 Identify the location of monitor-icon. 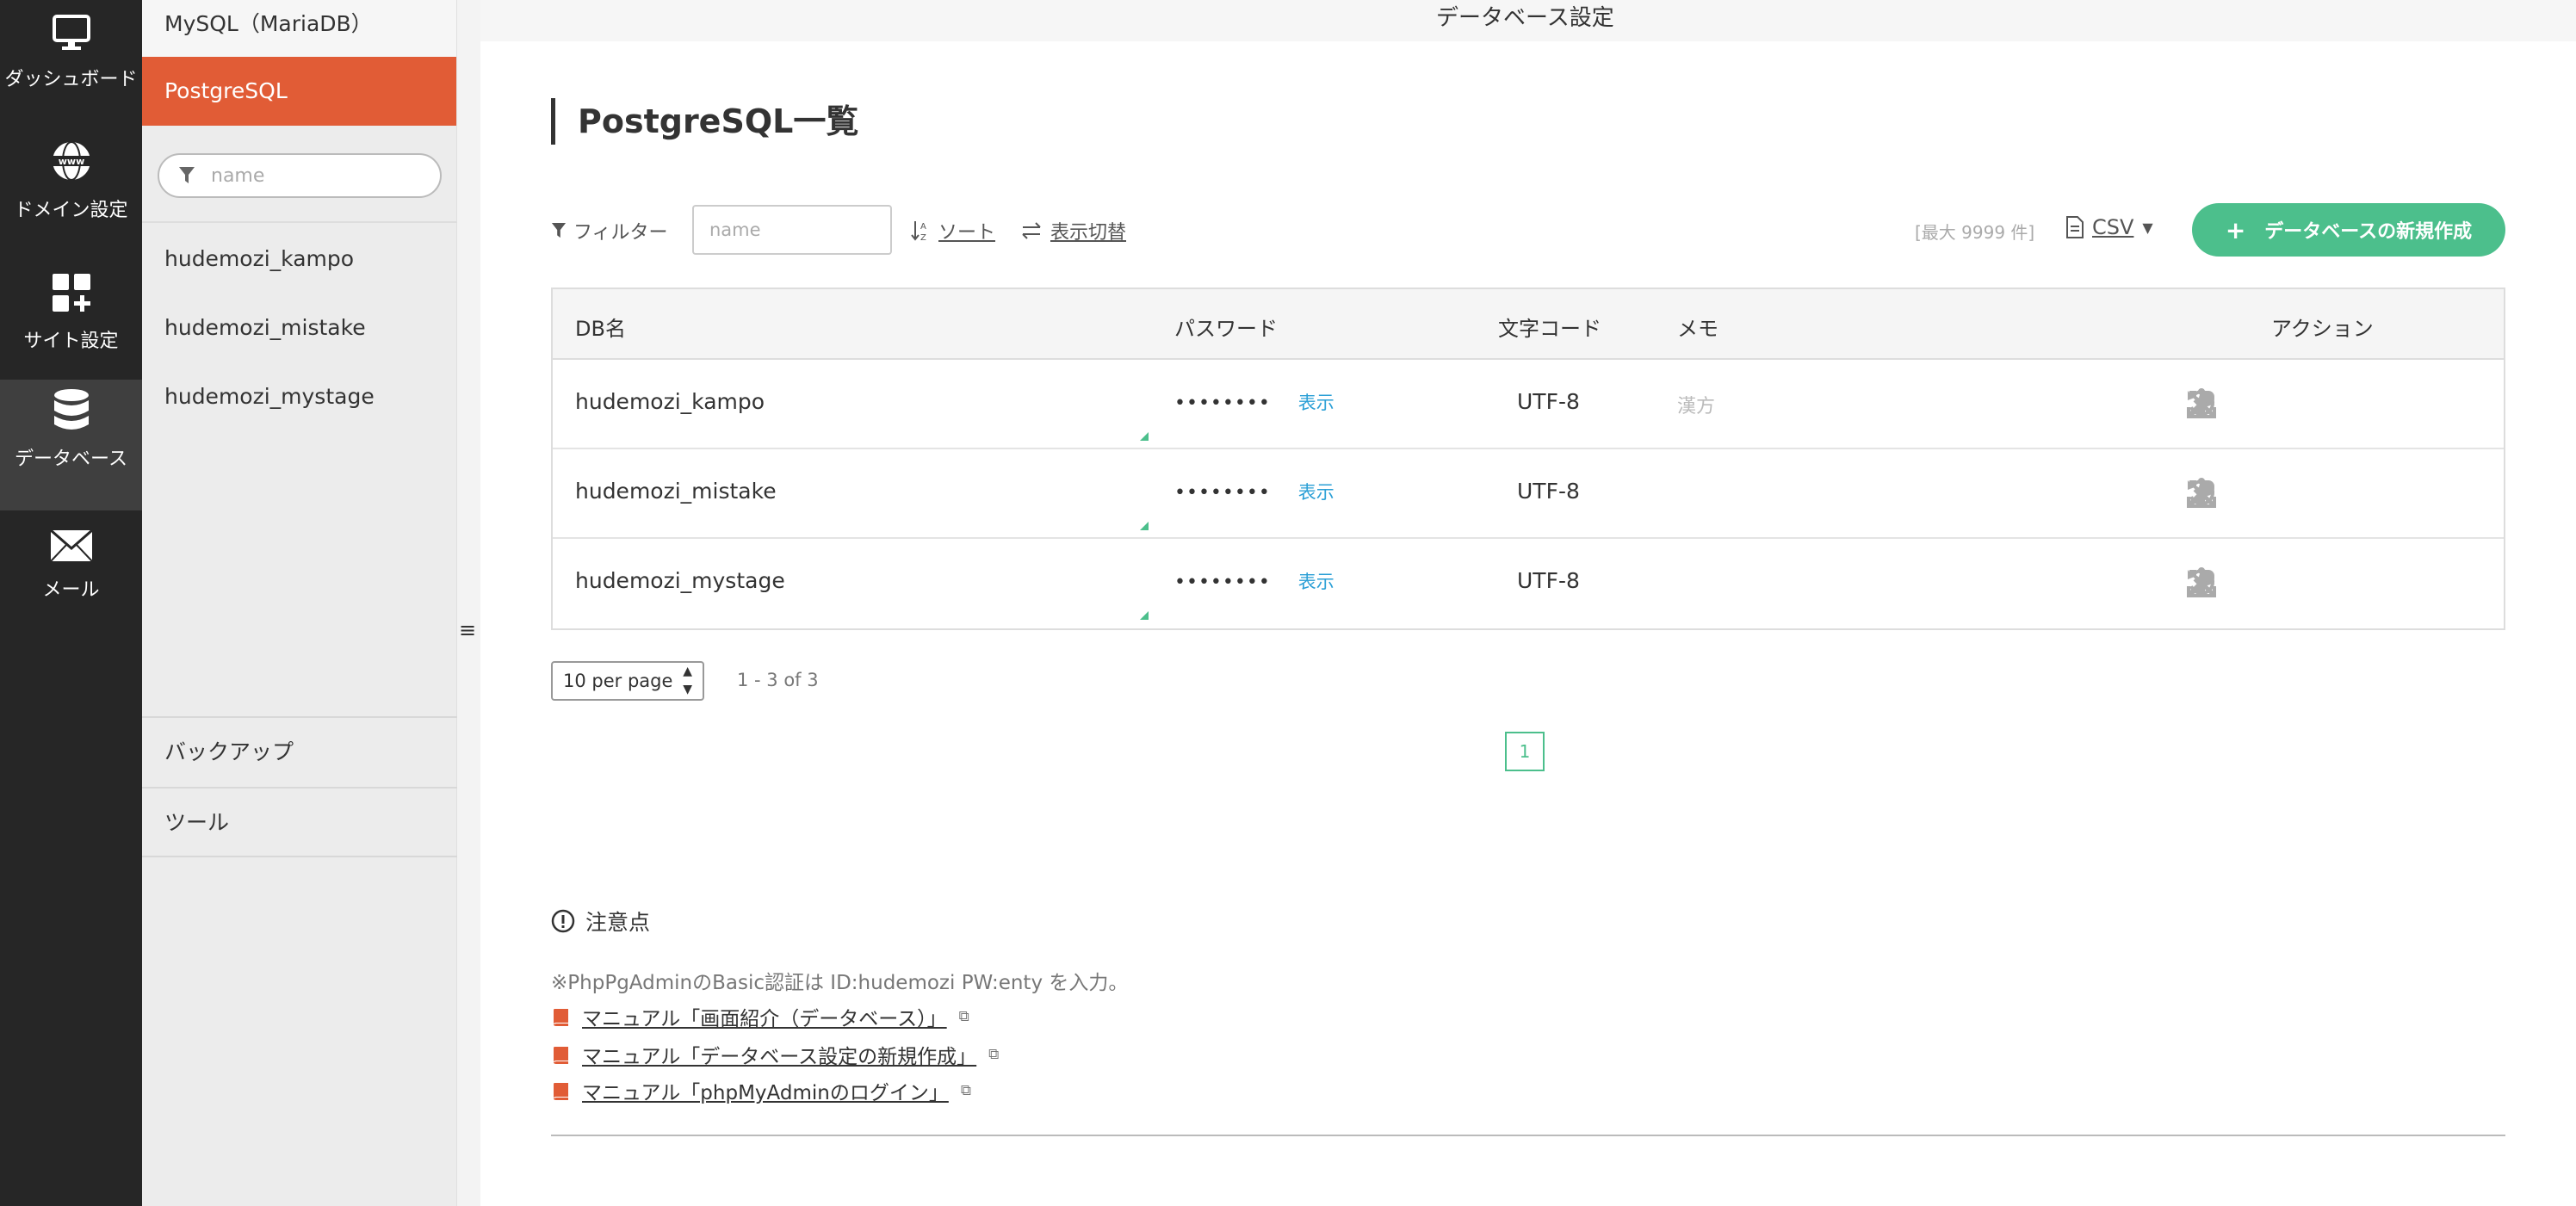
(71, 26).